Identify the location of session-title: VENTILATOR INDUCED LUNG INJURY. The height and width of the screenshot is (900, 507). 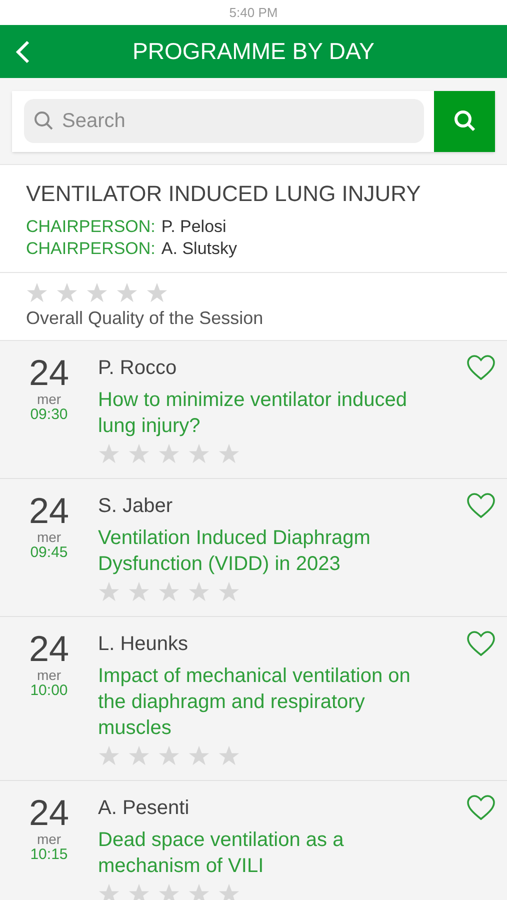
(224, 194).